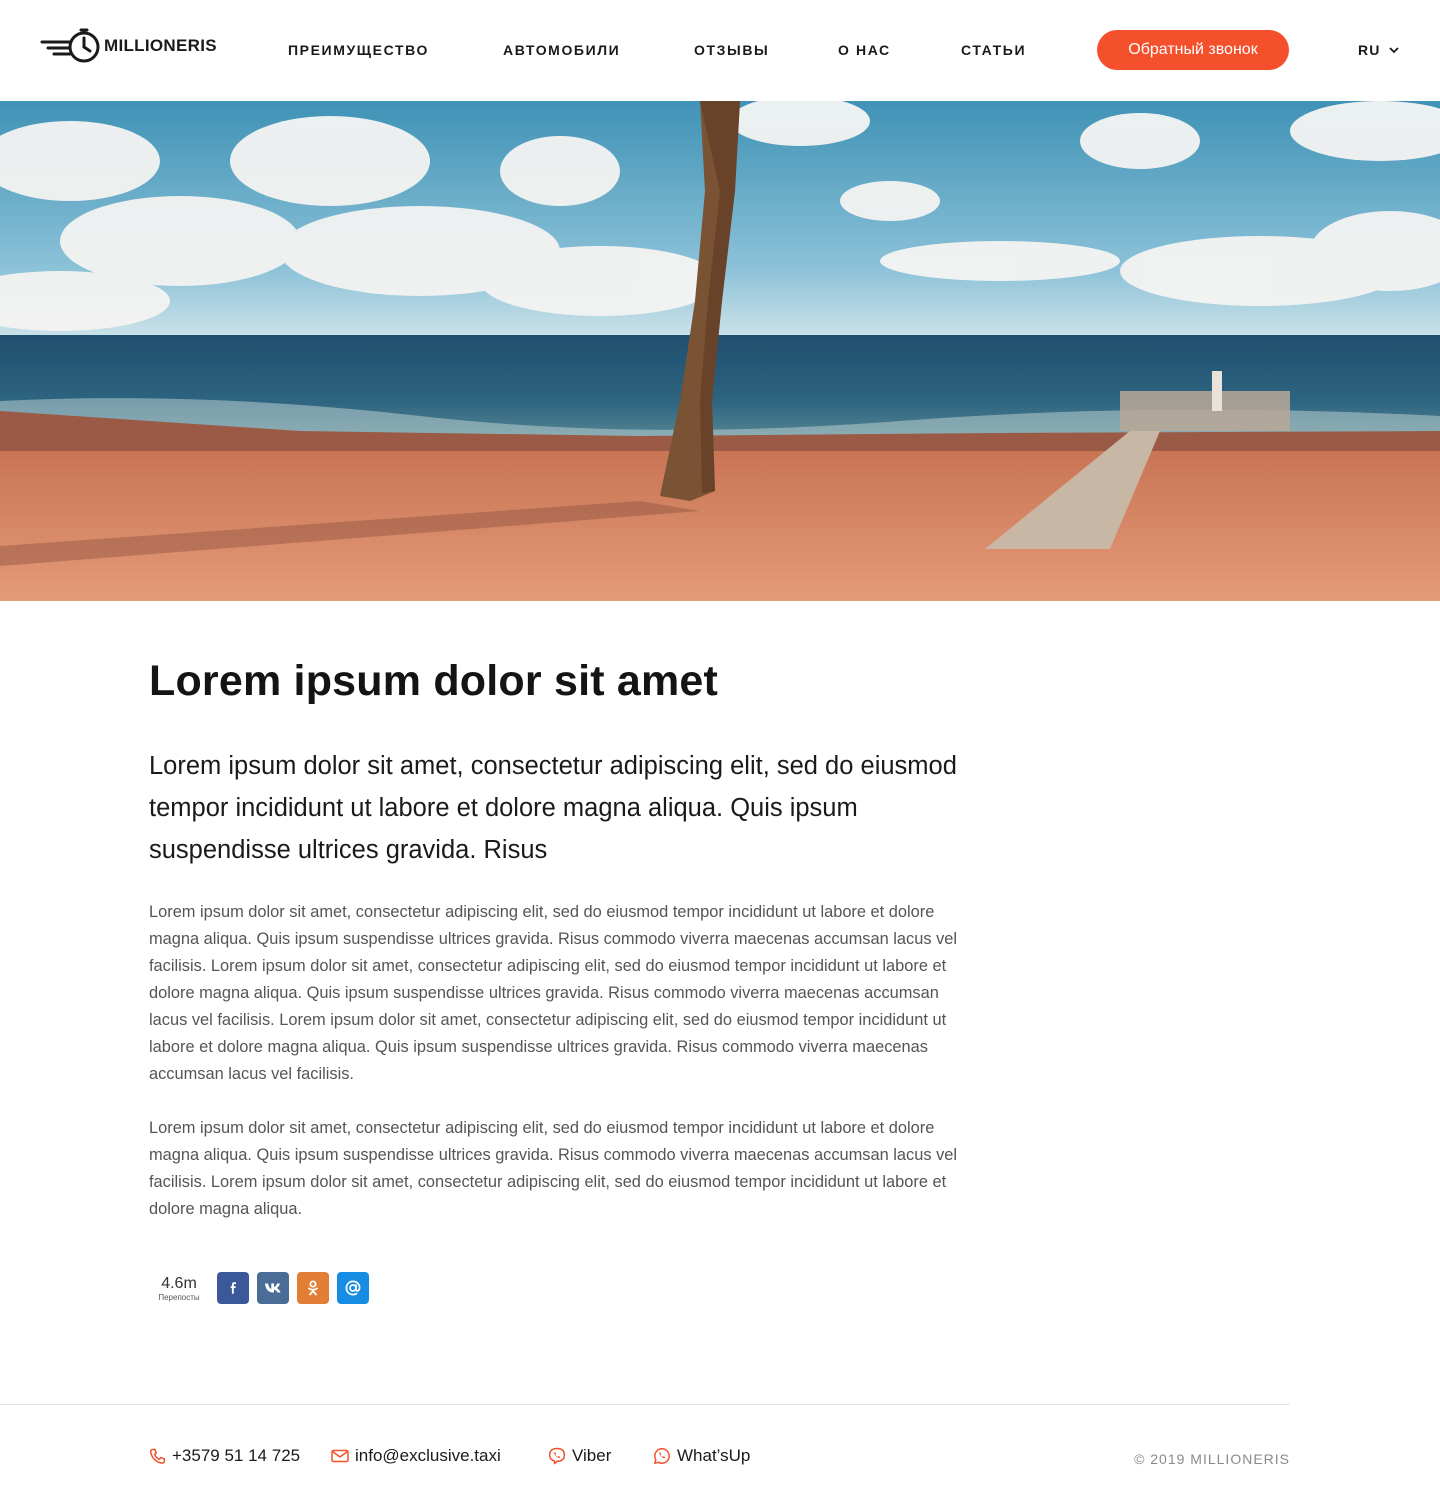  I want to click on brand-logo: MILLIONERIS, so click(128, 46).